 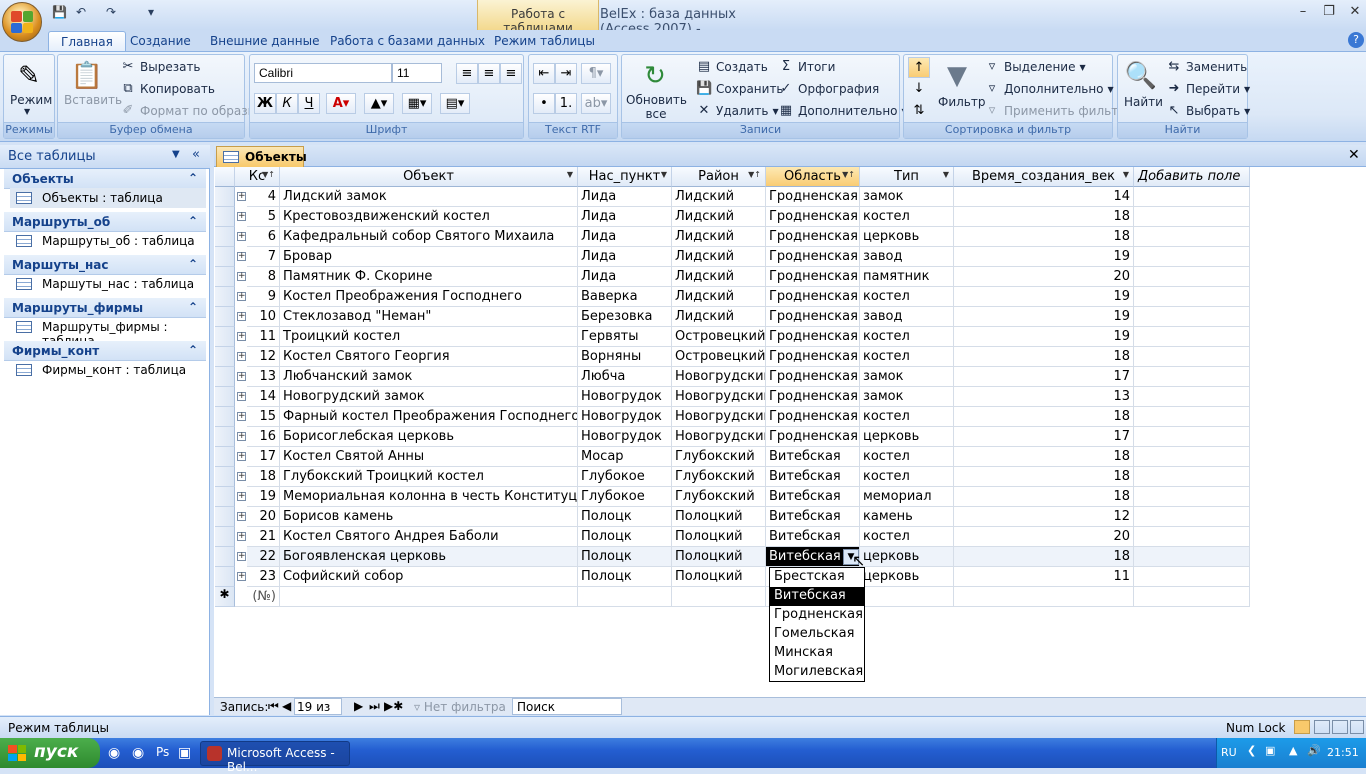 I want to click on table-cell: Новогрудок, so click(x=625, y=397).